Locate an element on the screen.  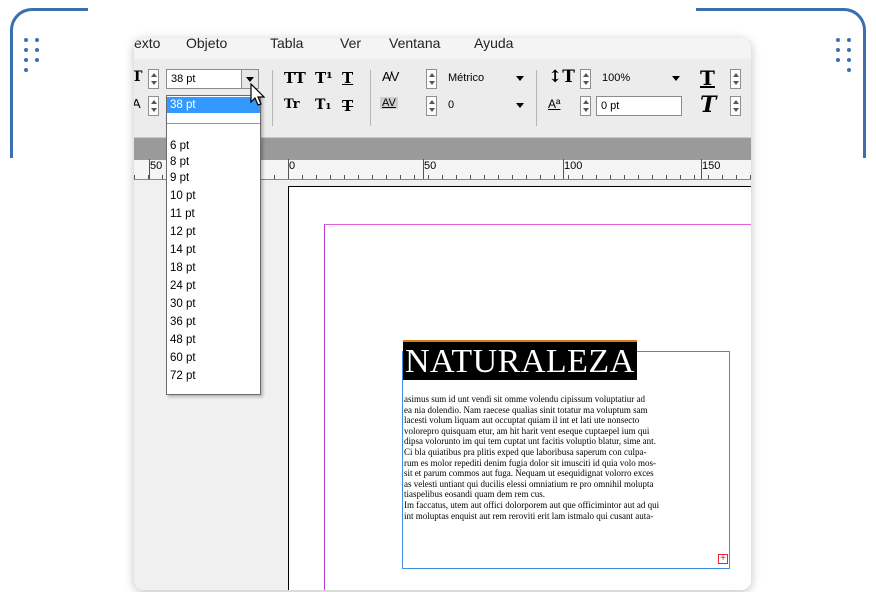
superscript-button: T¹ is located at coordinates (324, 78).